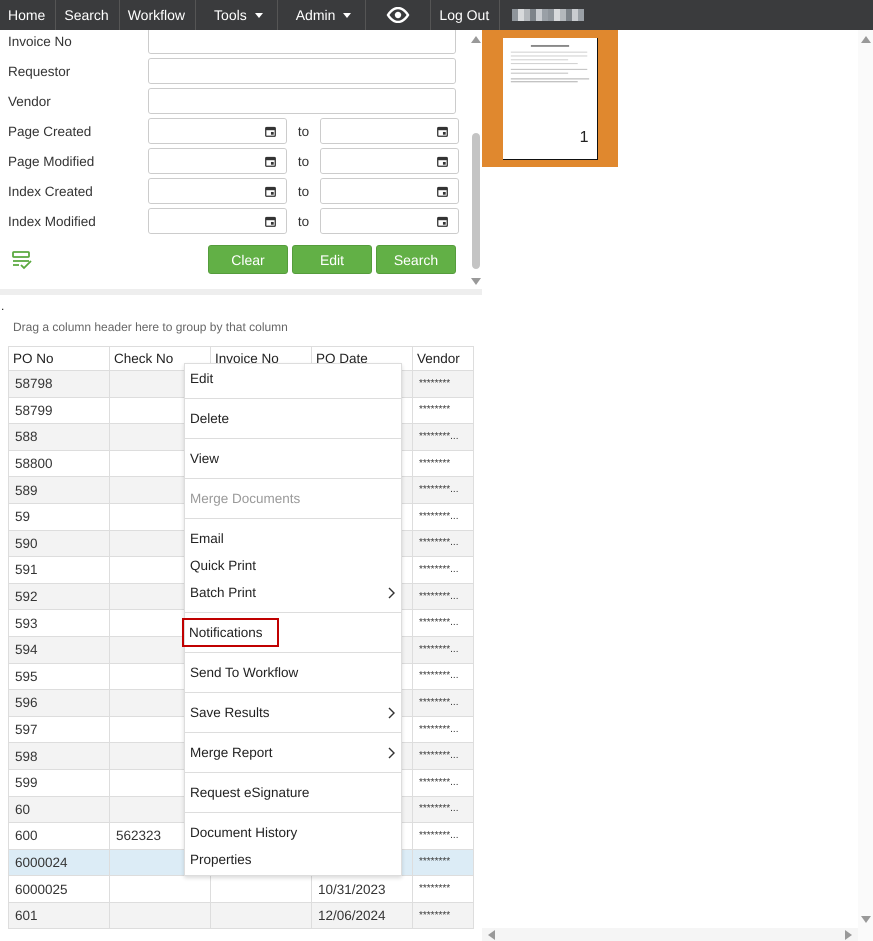 This screenshot has width=873, height=941. I want to click on table-cell: 590, so click(26, 543).